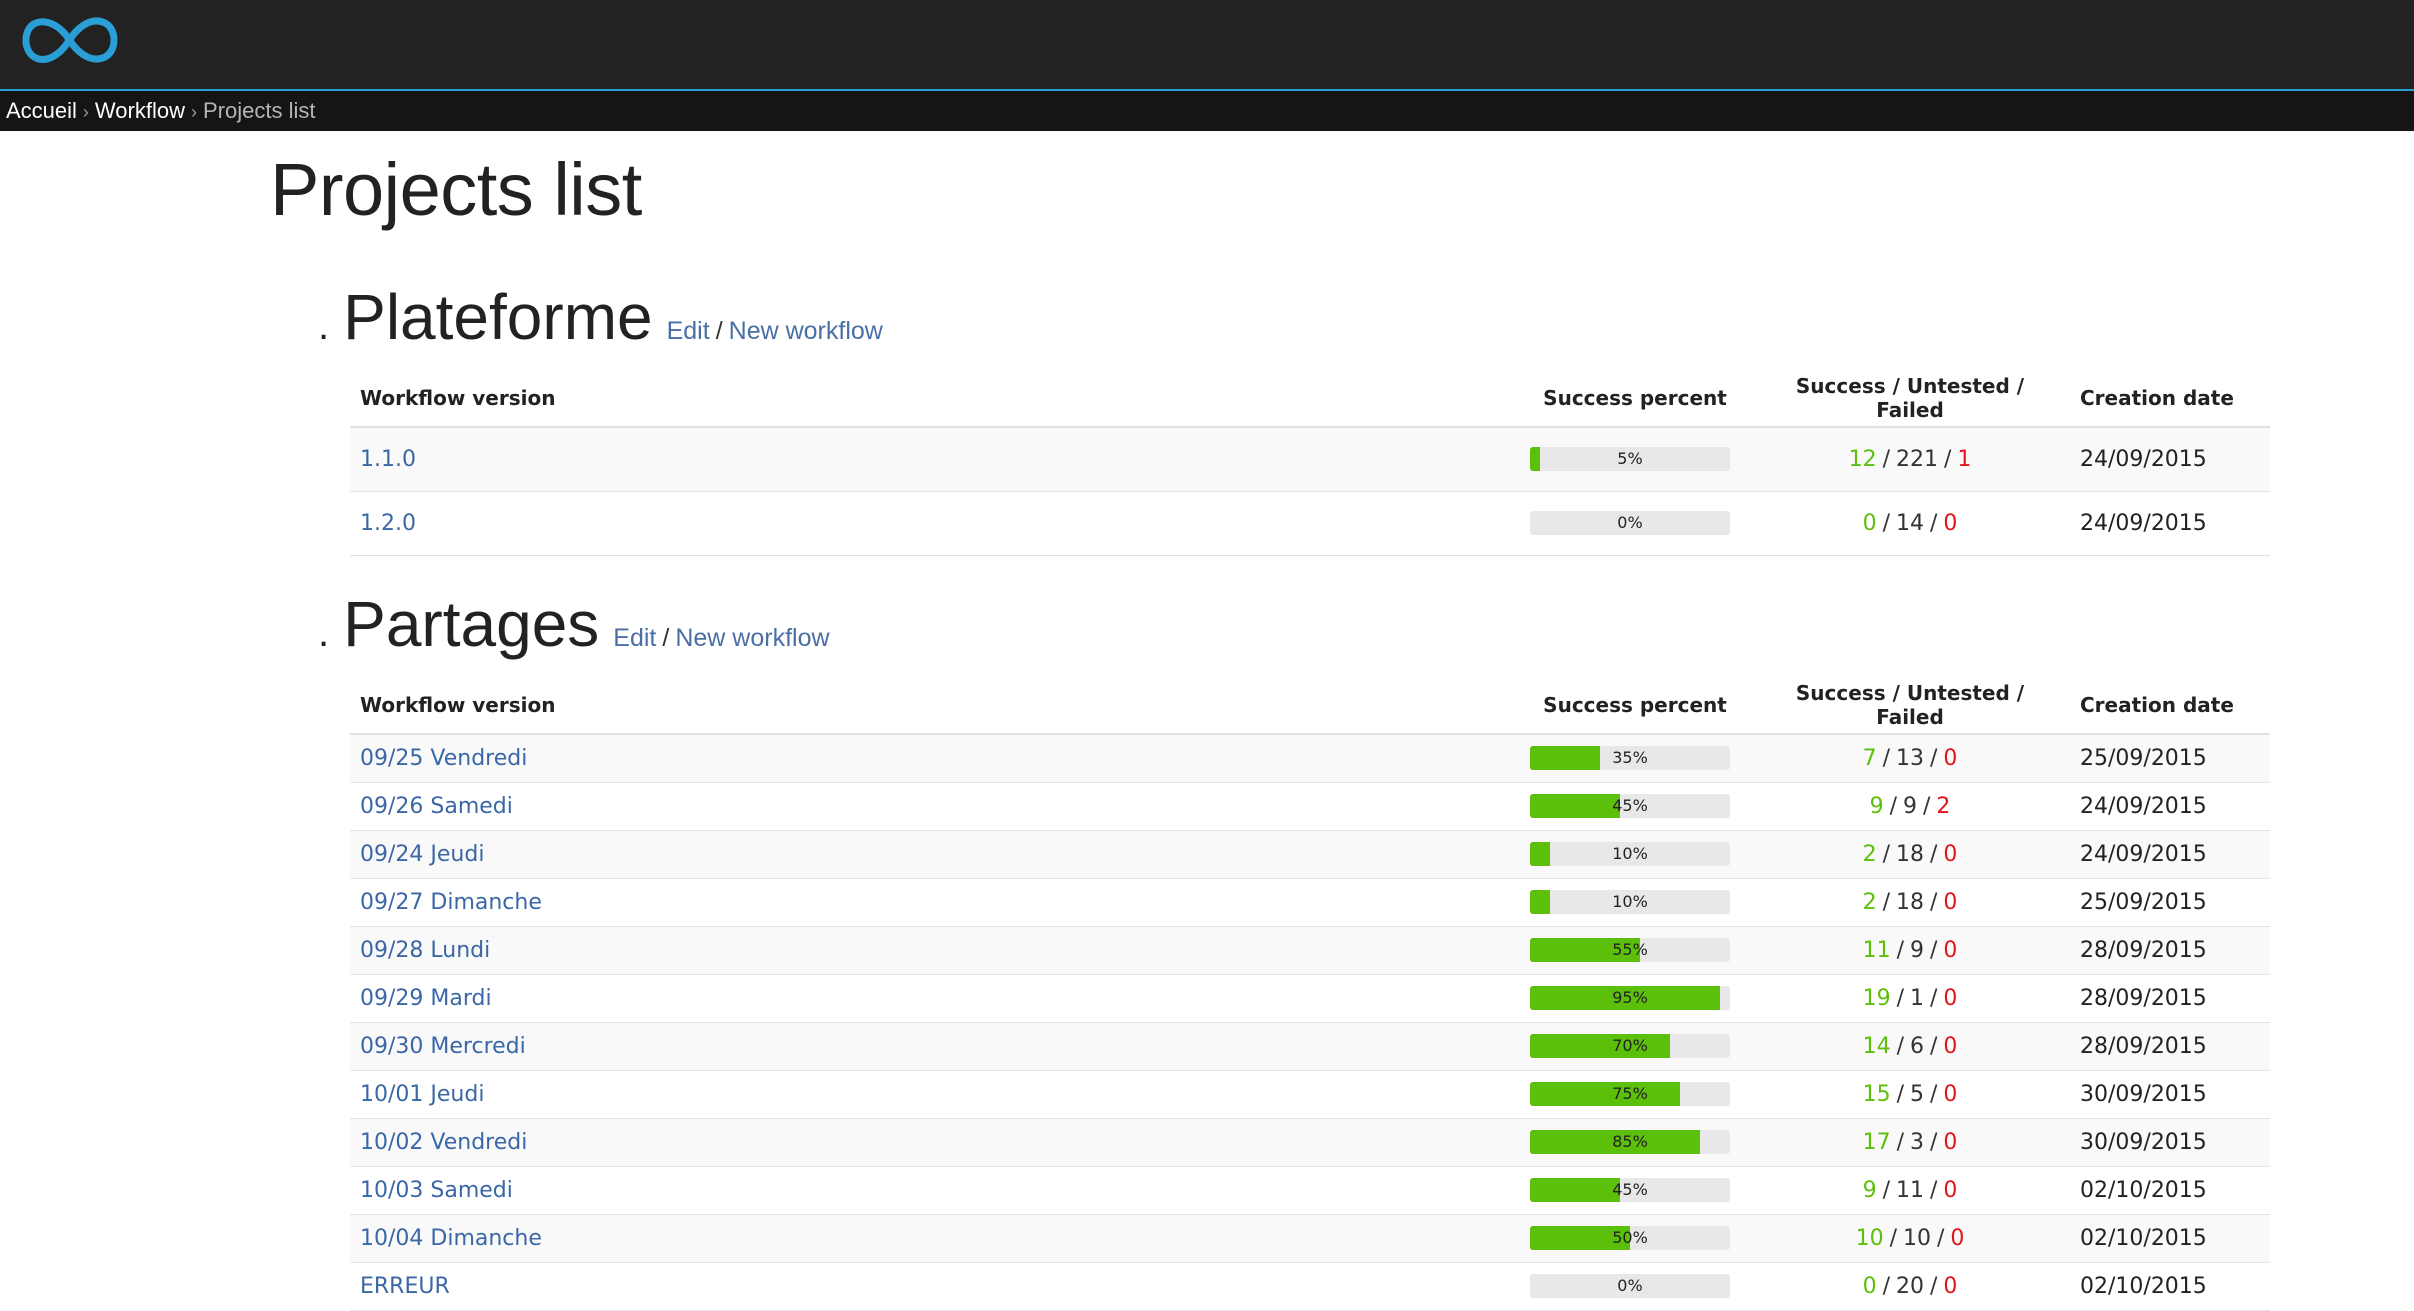 This screenshot has width=2414, height=1311. What do you see at coordinates (935, 1190) in the screenshot?
I see `version-cell: 10/03 Samedi` at bounding box center [935, 1190].